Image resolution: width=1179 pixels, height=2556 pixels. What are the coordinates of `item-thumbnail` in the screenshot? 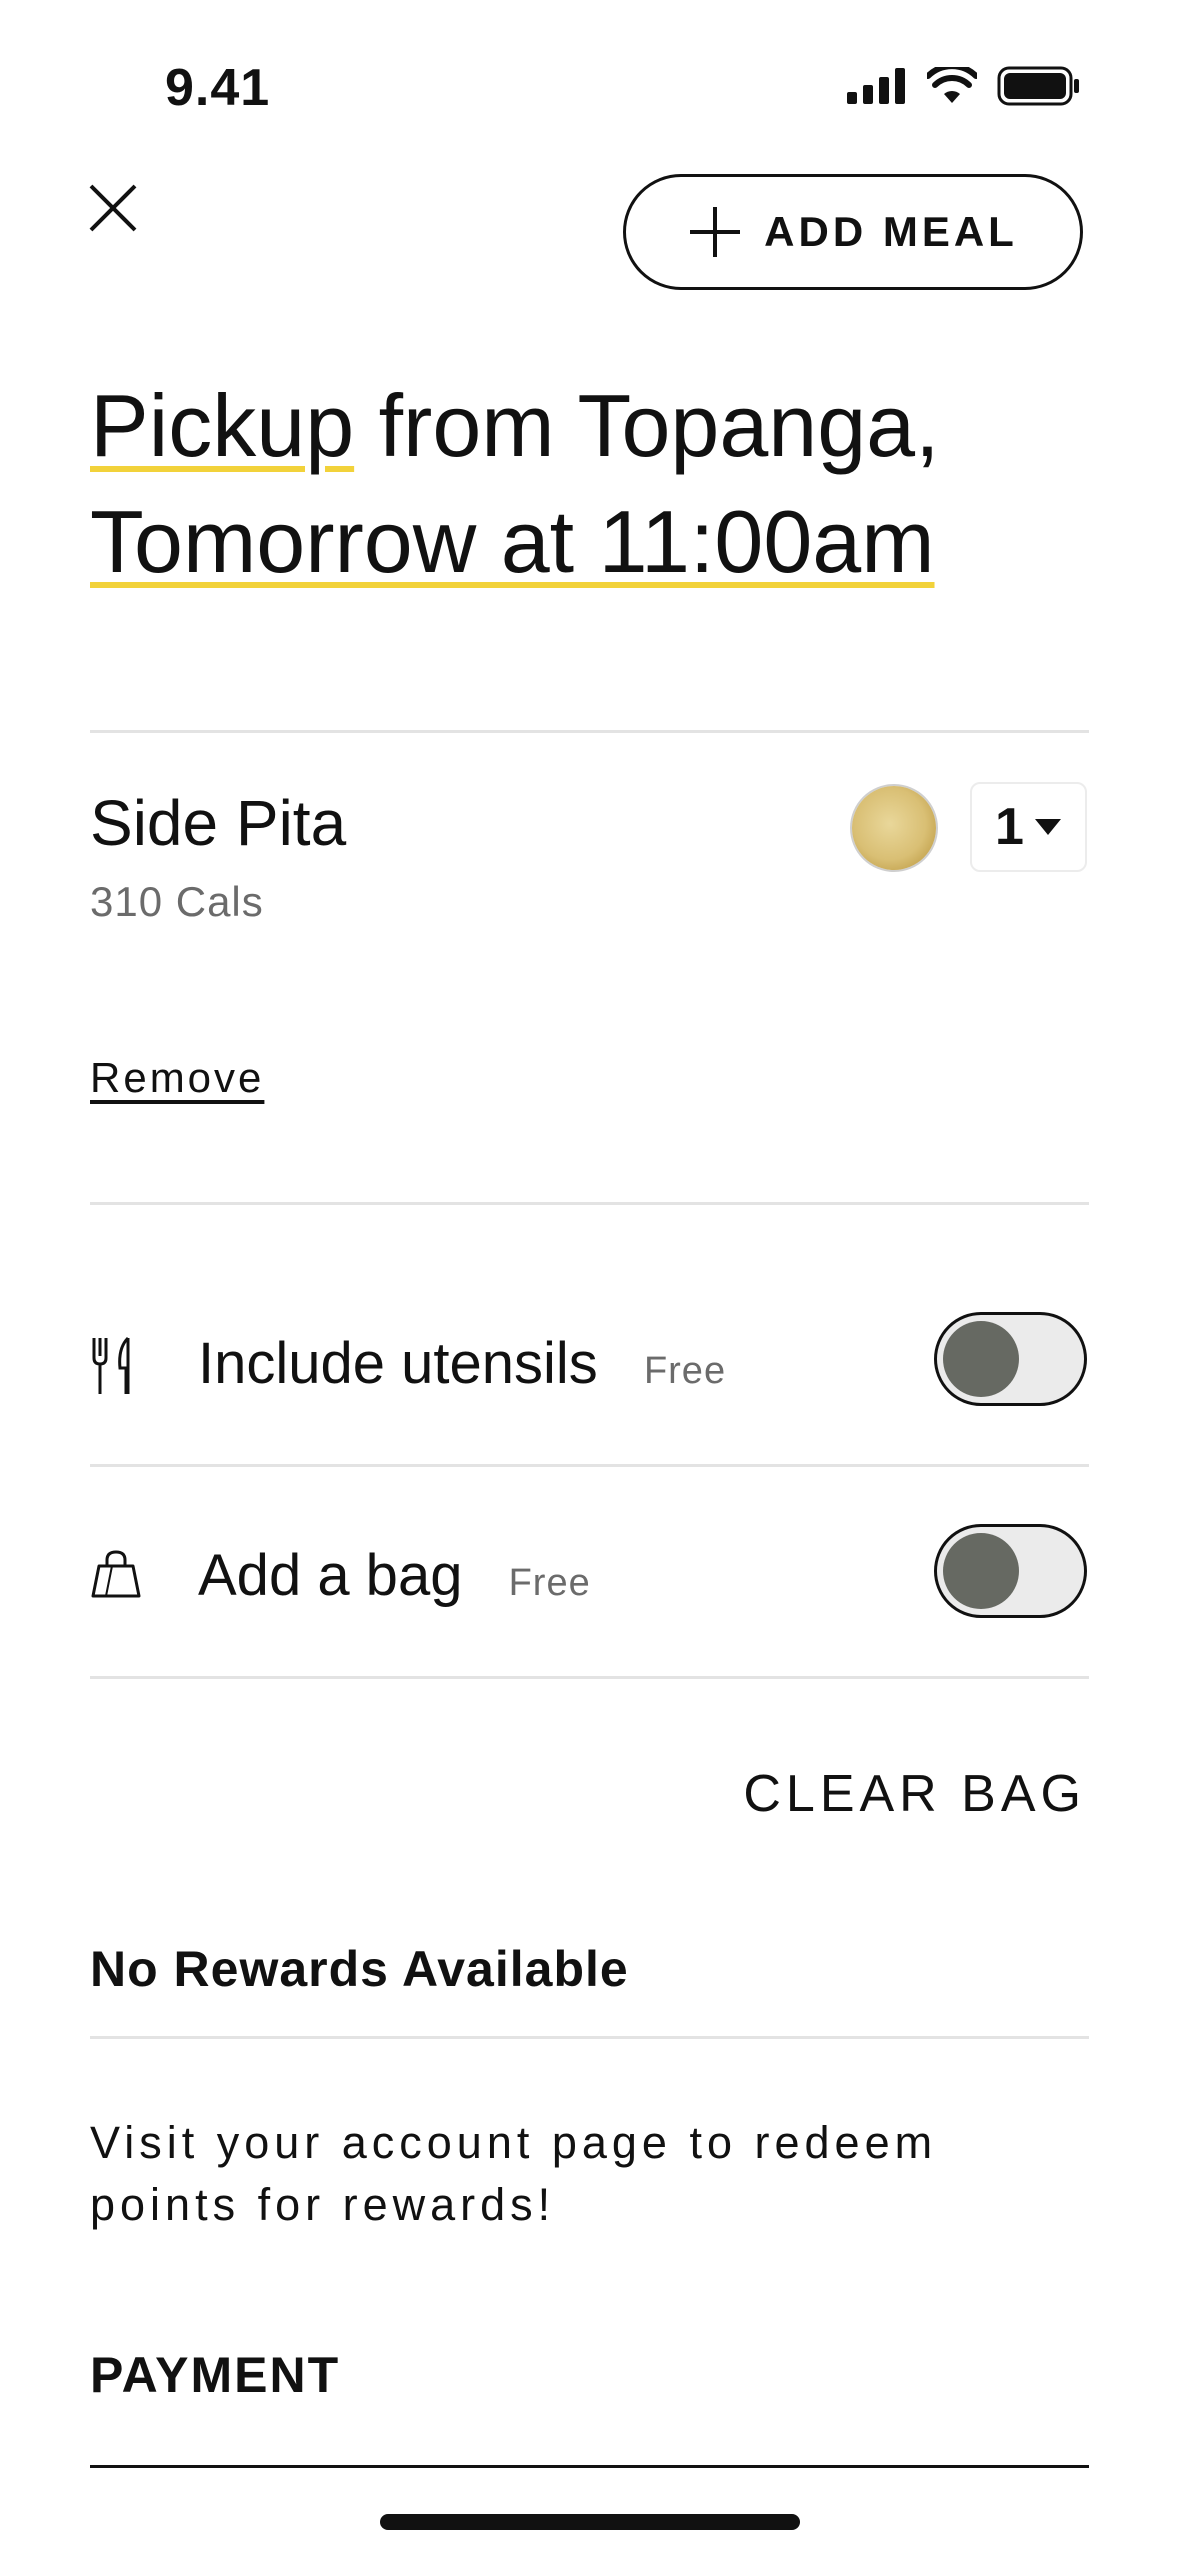 It's located at (894, 828).